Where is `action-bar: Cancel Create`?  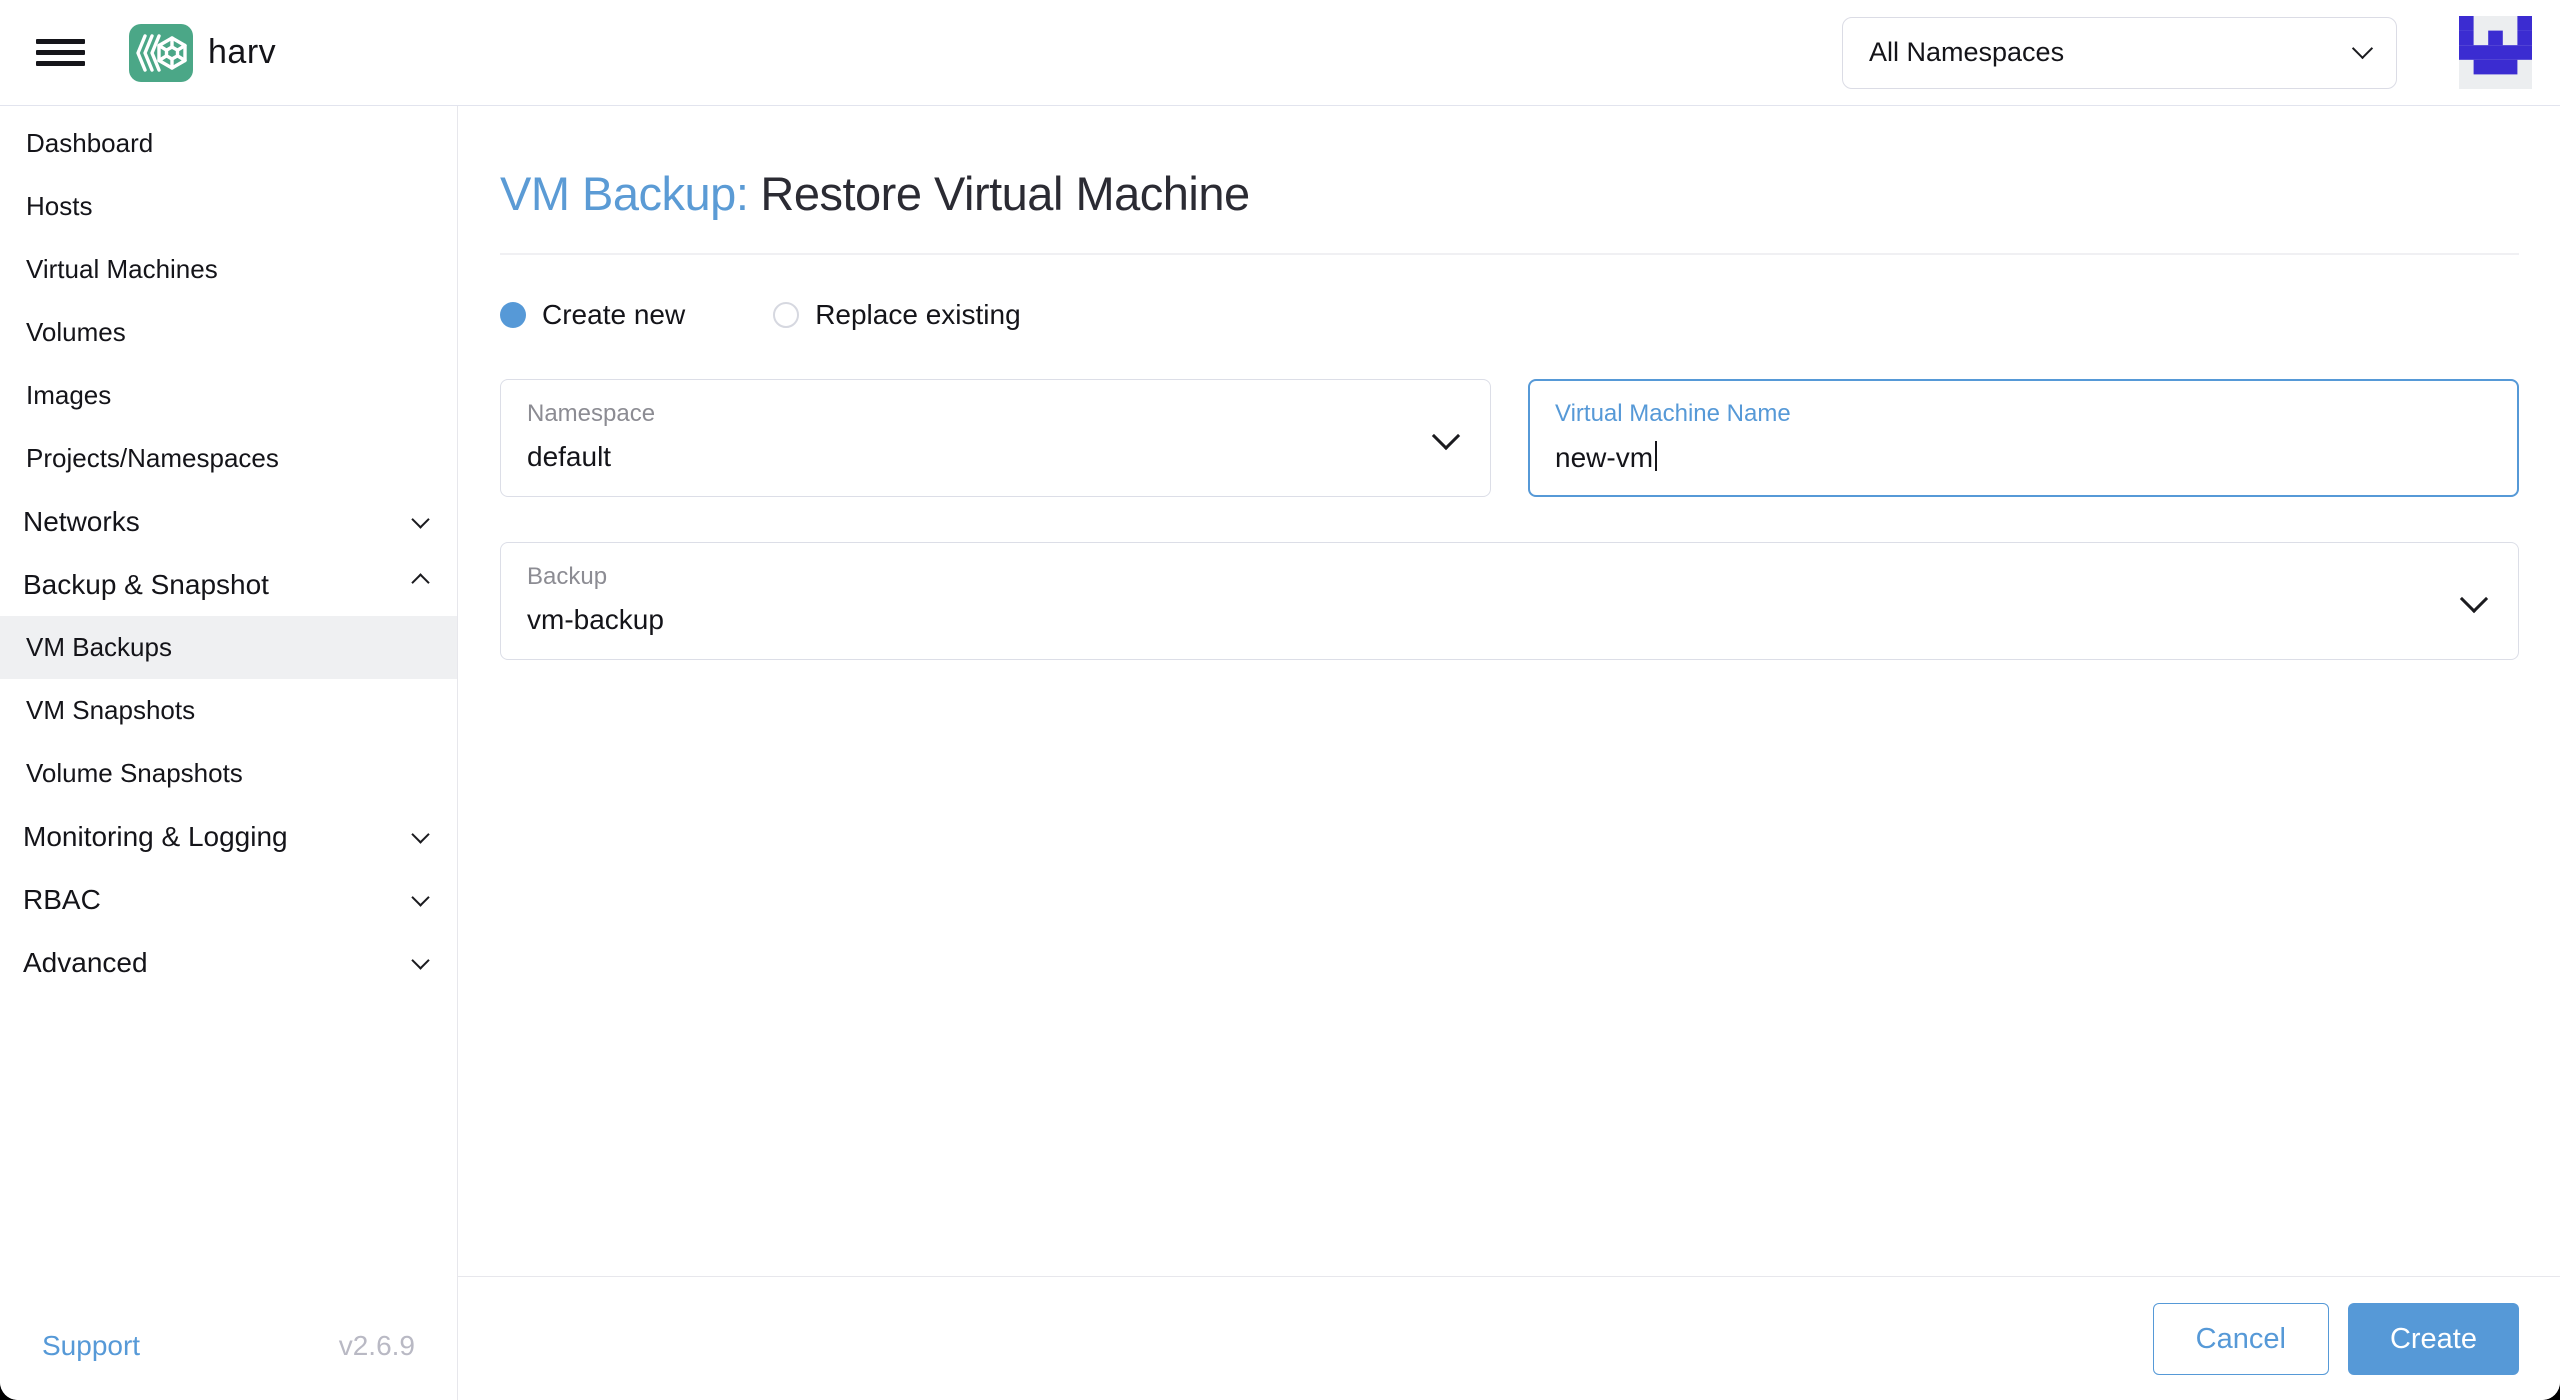
action-bar: Cancel Create is located at coordinates (1509, 1338).